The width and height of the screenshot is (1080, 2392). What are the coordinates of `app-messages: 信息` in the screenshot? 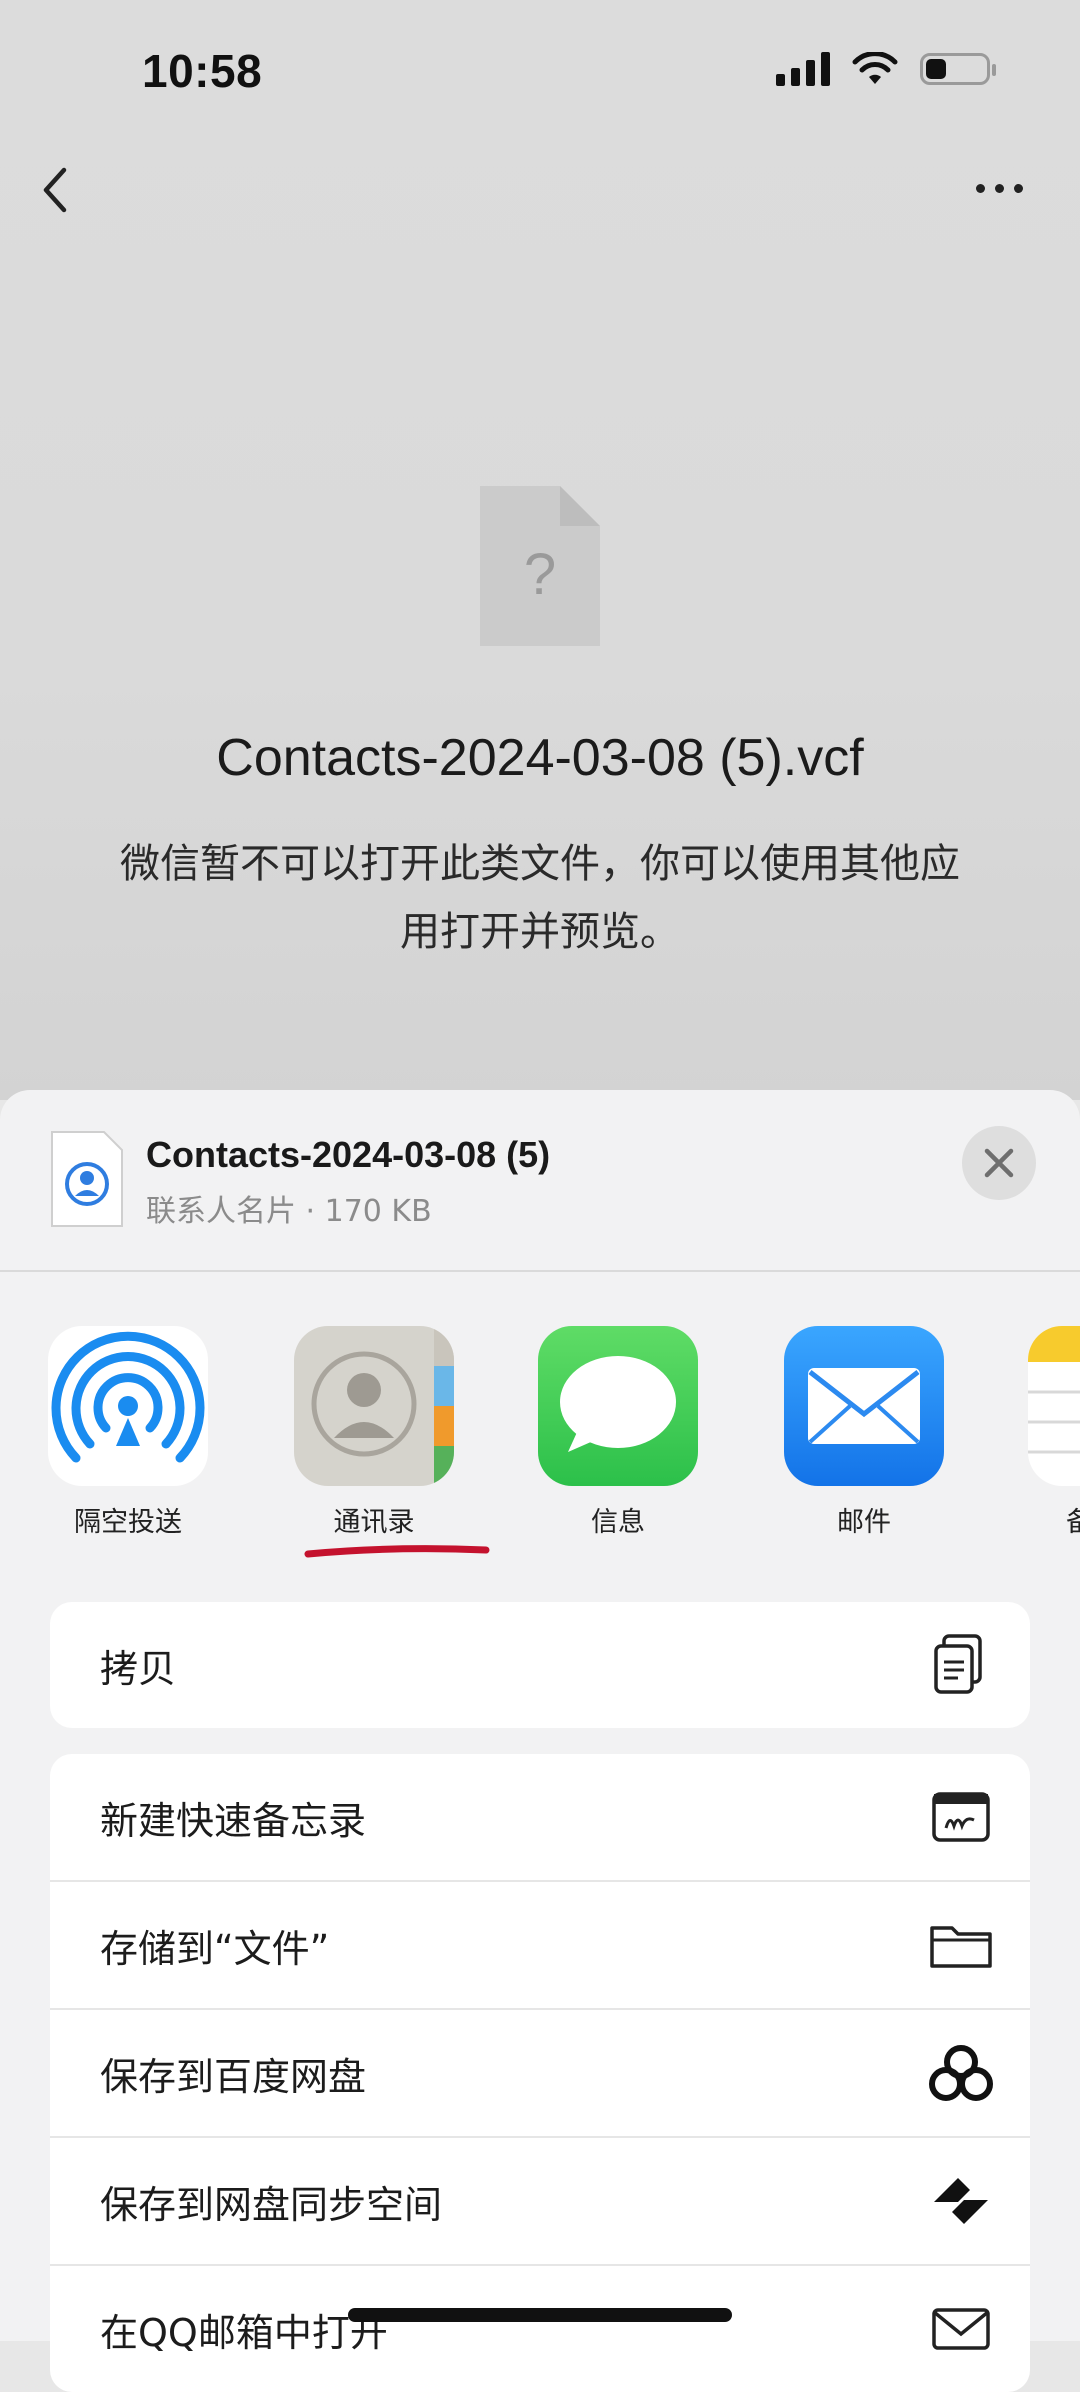 It's located at (618, 1432).